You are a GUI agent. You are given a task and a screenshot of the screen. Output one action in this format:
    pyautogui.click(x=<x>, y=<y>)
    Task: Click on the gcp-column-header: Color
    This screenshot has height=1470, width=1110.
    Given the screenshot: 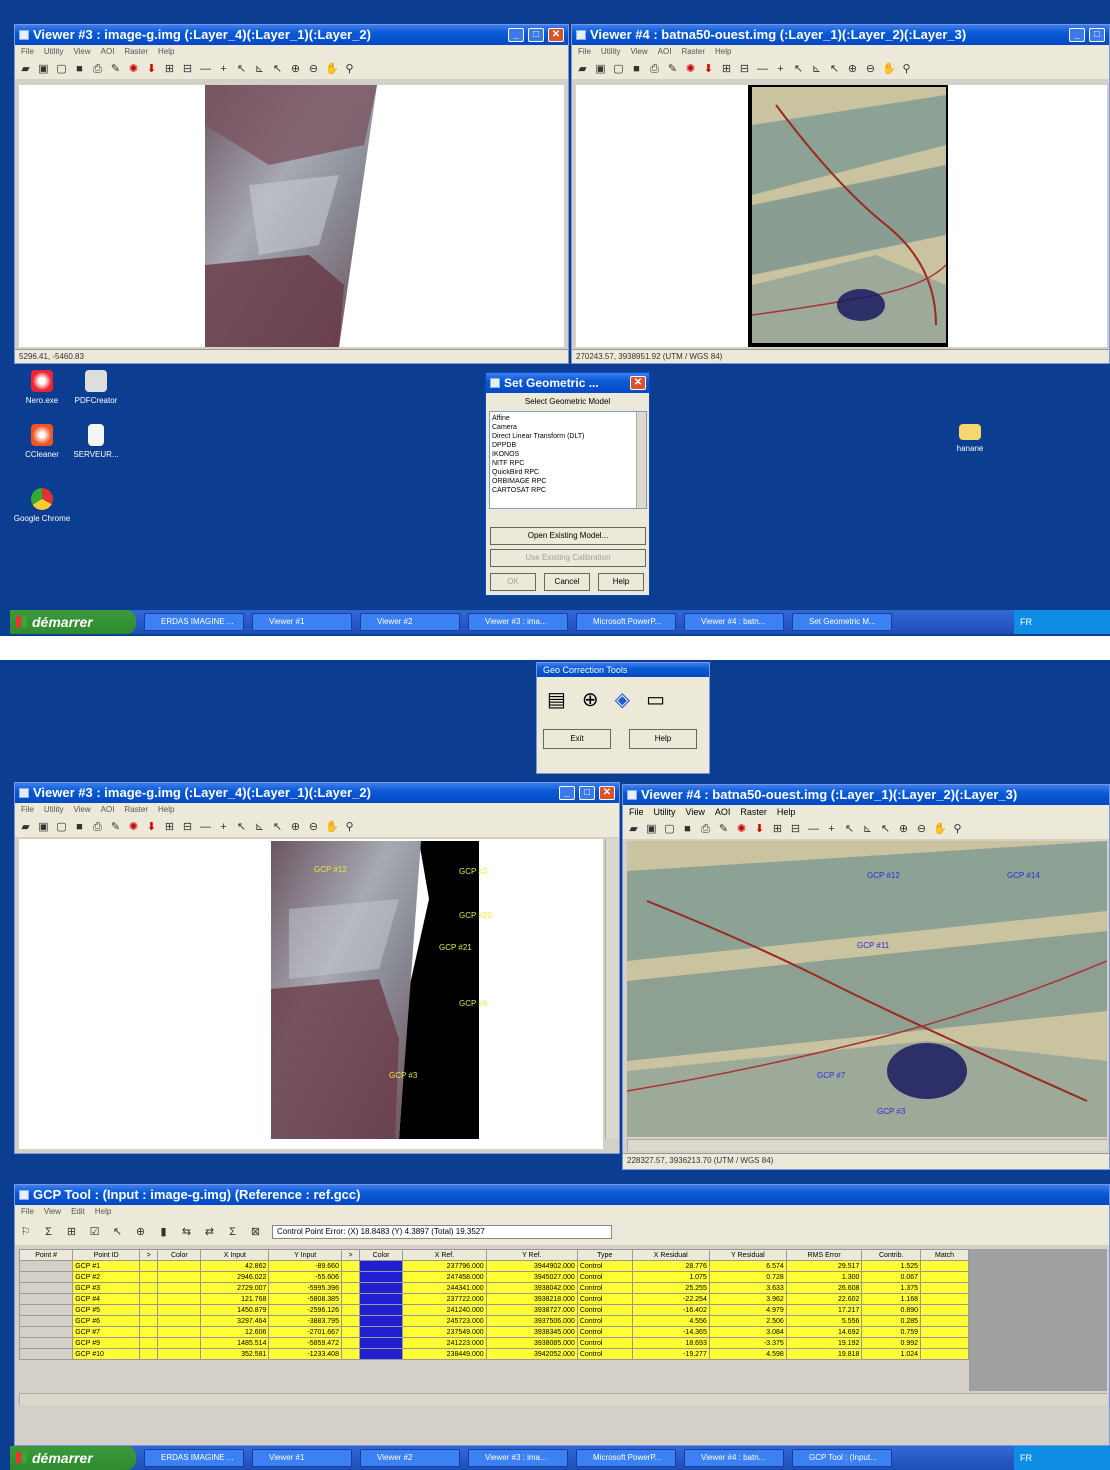 What is the action you would take?
    pyautogui.click(x=179, y=1255)
    